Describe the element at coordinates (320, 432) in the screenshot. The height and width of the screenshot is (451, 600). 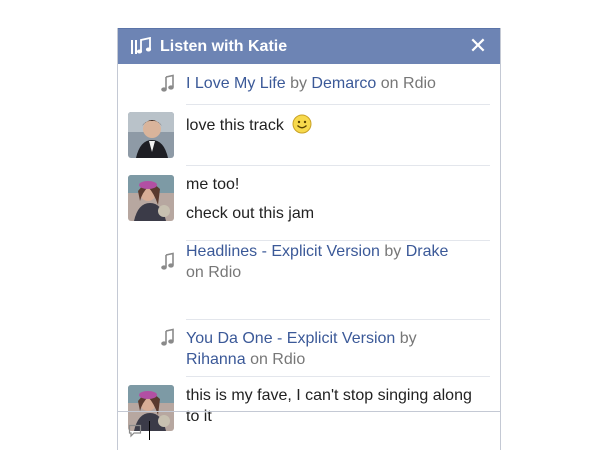
I see `message-input` at that location.